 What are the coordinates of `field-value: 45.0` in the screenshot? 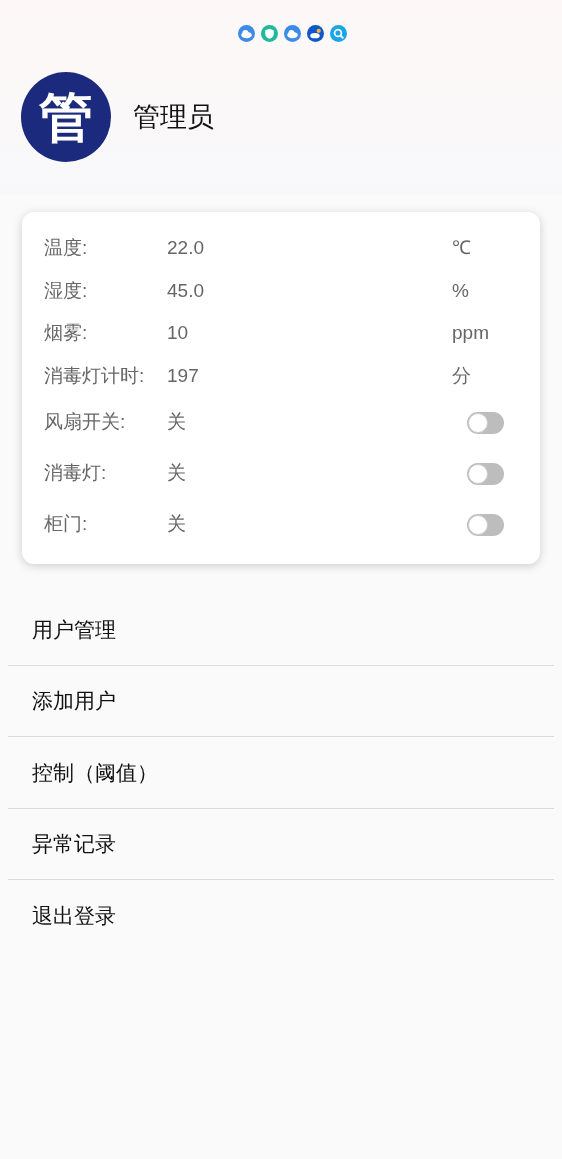 It's located at (186, 290).